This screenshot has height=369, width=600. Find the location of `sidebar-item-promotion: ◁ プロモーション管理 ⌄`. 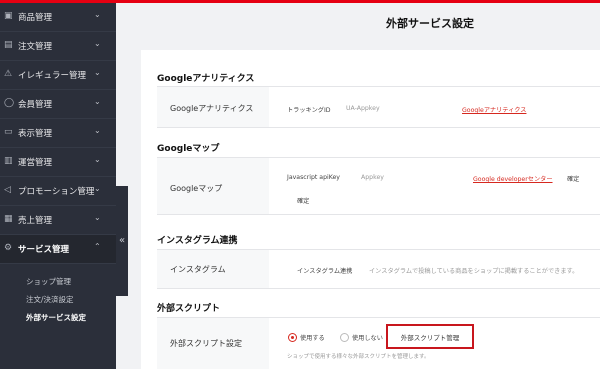

sidebar-item-promotion: ◁ プロモーション管理 ⌄ is located at coordinates (58, 191).